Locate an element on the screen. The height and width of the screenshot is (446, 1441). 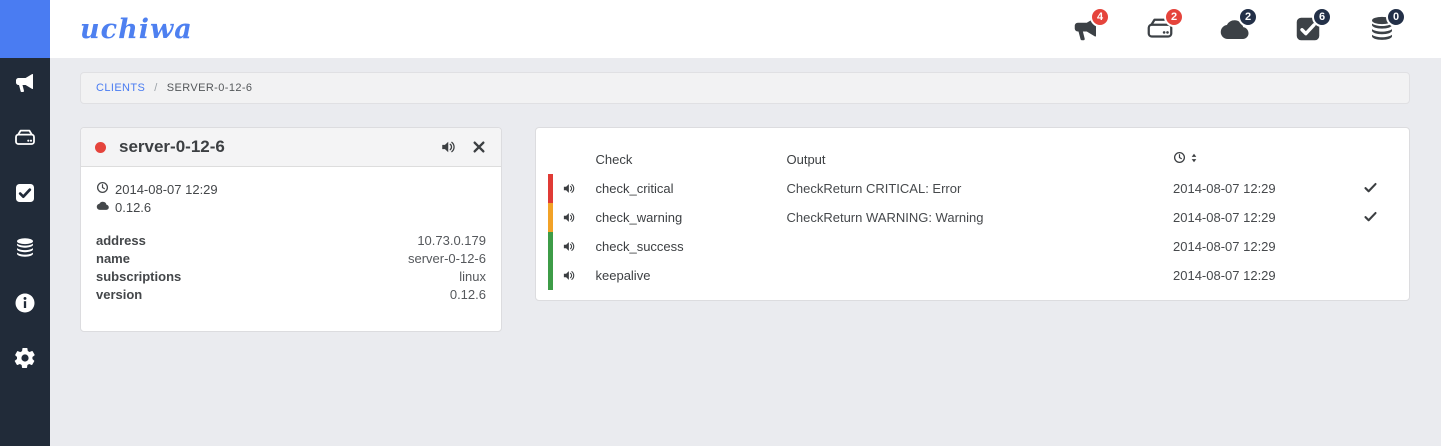
database-icon is located at coordinates (25, 250).